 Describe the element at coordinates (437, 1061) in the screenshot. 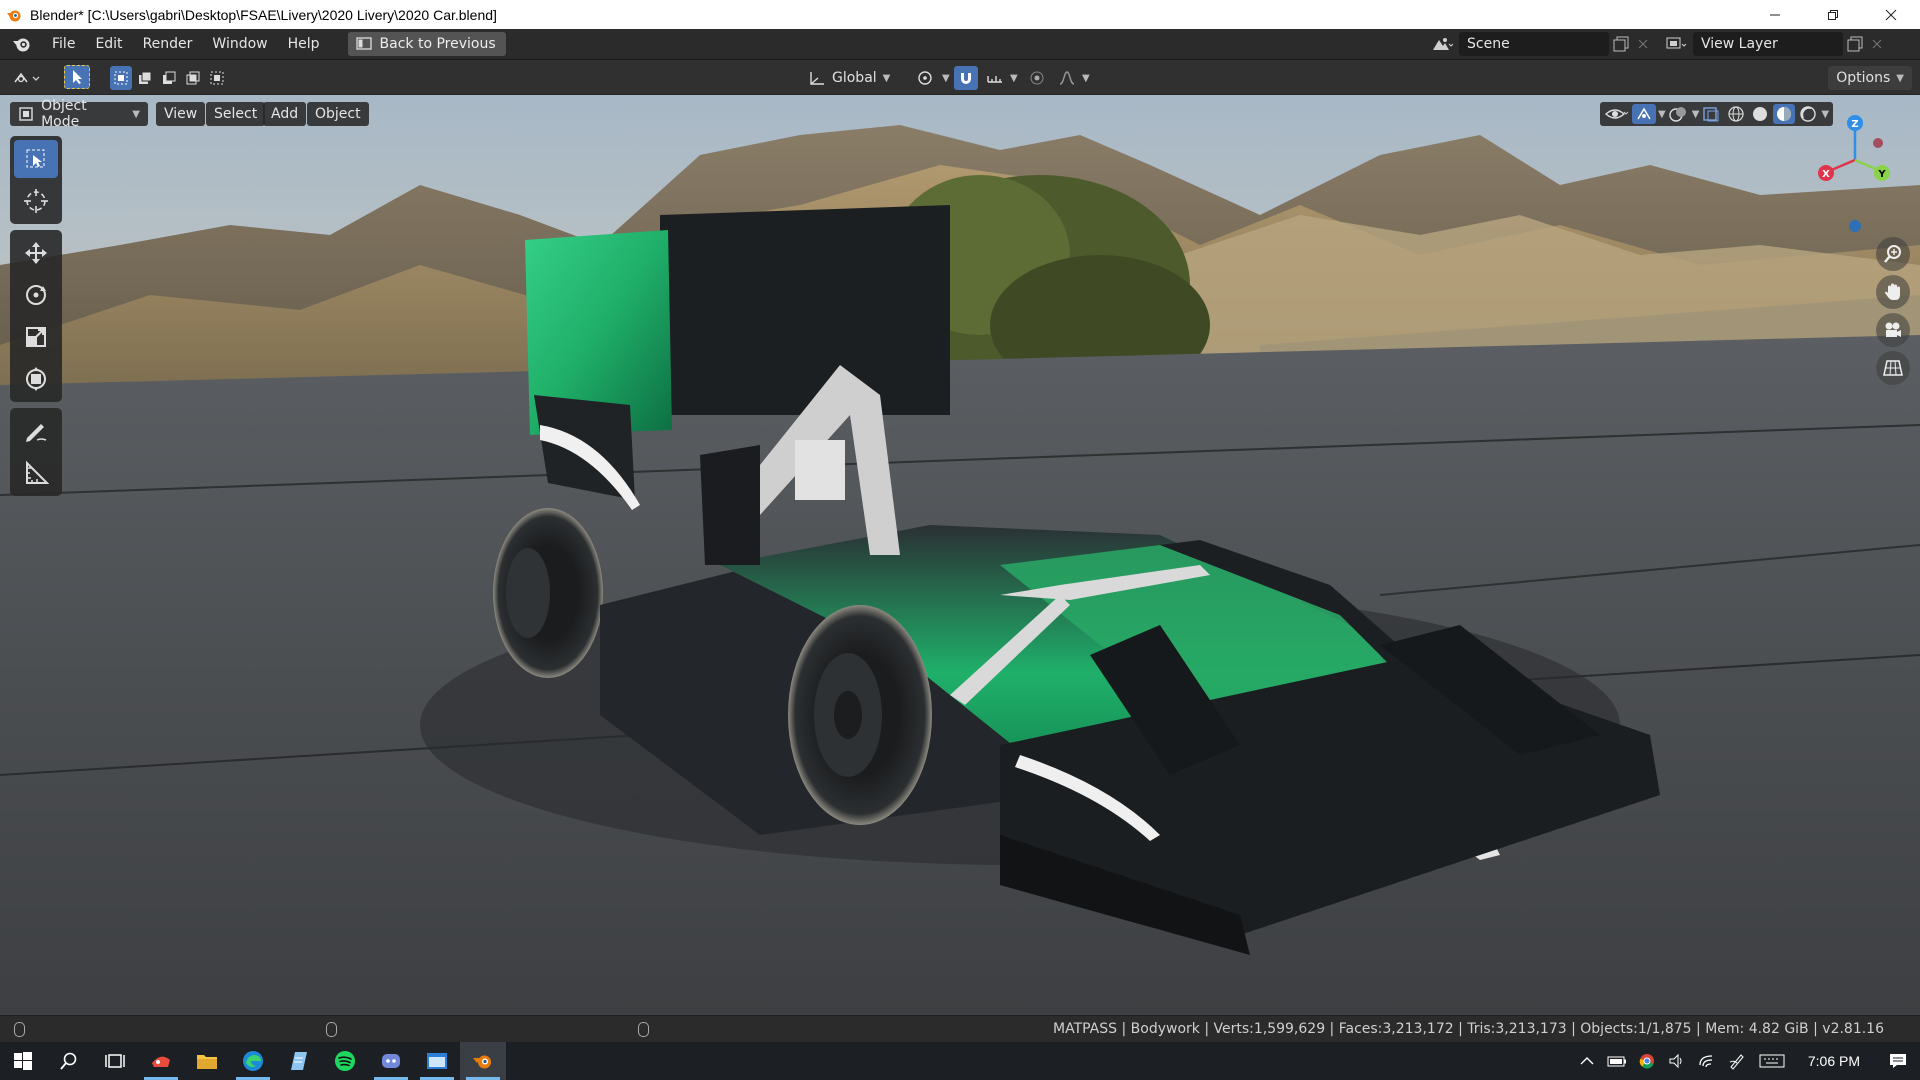

I see `taskbar-window-app` at that location.